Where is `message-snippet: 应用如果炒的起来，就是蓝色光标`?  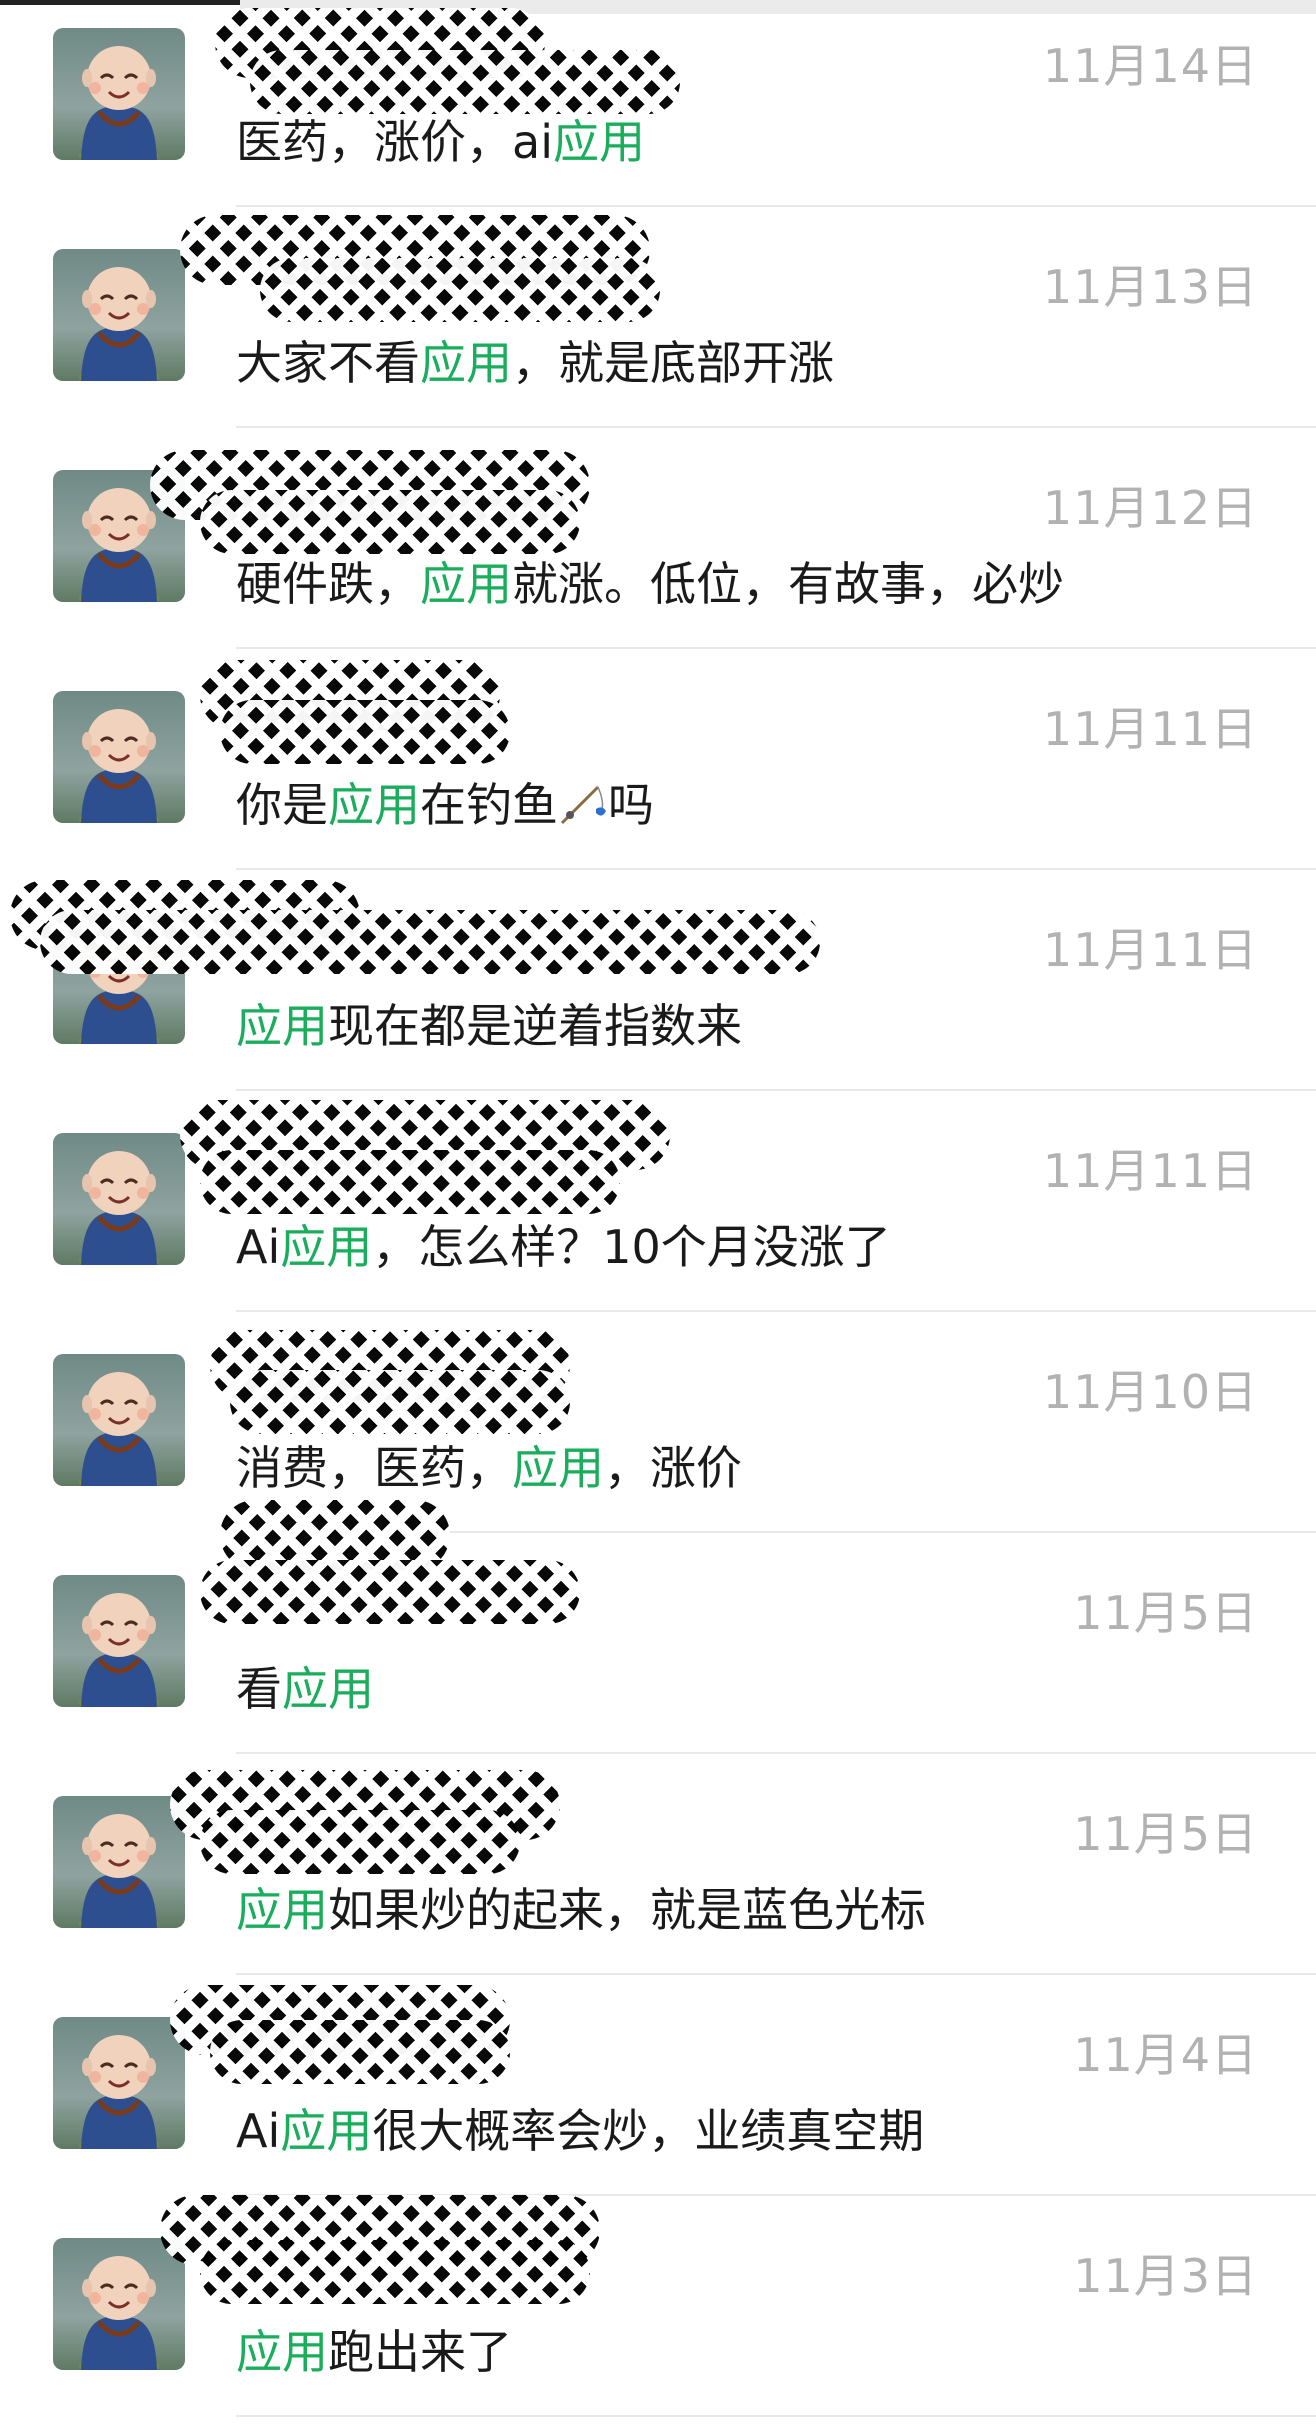
message-snippet: 应用如果炒的起来，就是蓝色光标 is located at coordinates (581, 1907).